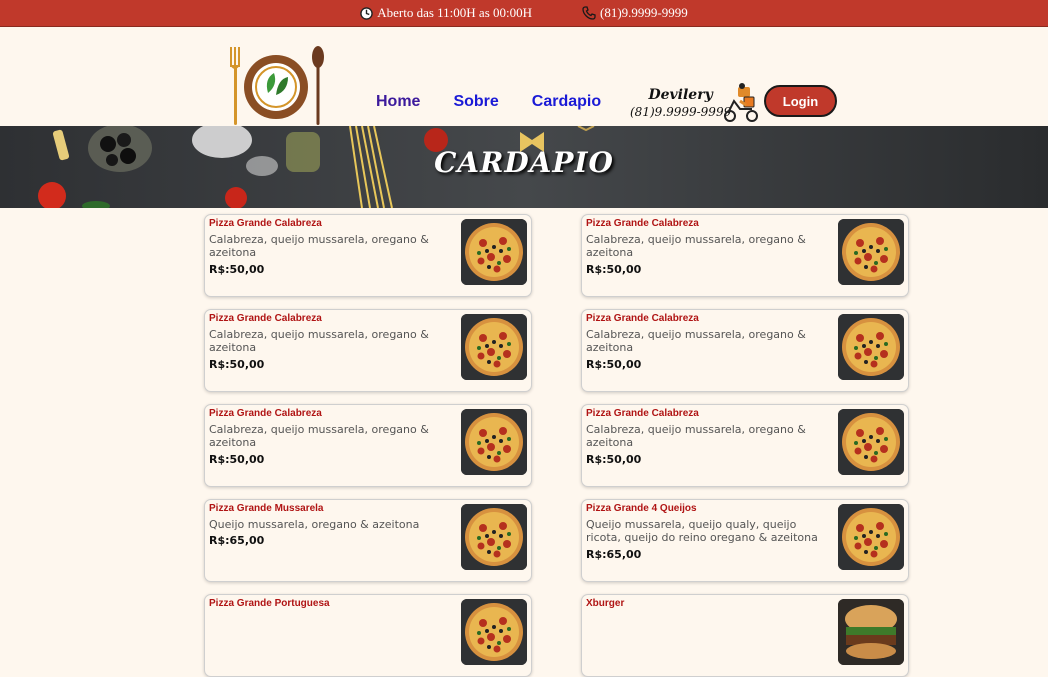  Describe the element at coordinates (745, 635) in the screenshot. I see `menu-item-card: Xburger` at that location.